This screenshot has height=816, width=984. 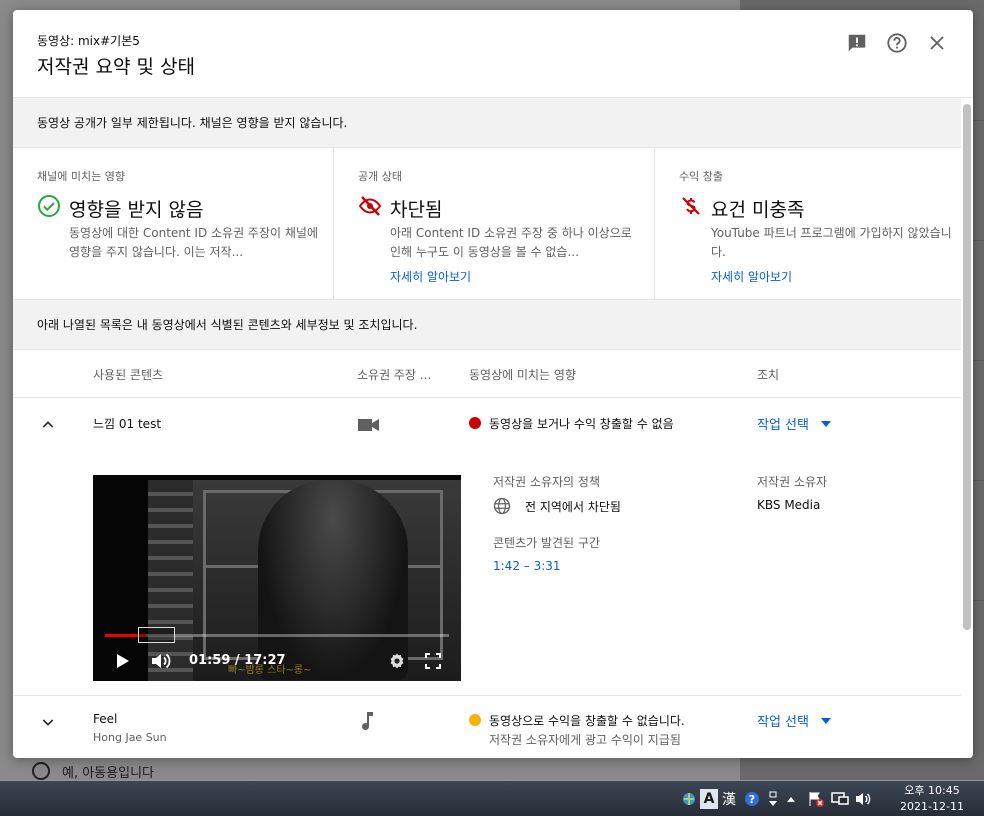 I want to click on column-header-impact: 동영상에 미치는 영향, so click(x=522, y=375).